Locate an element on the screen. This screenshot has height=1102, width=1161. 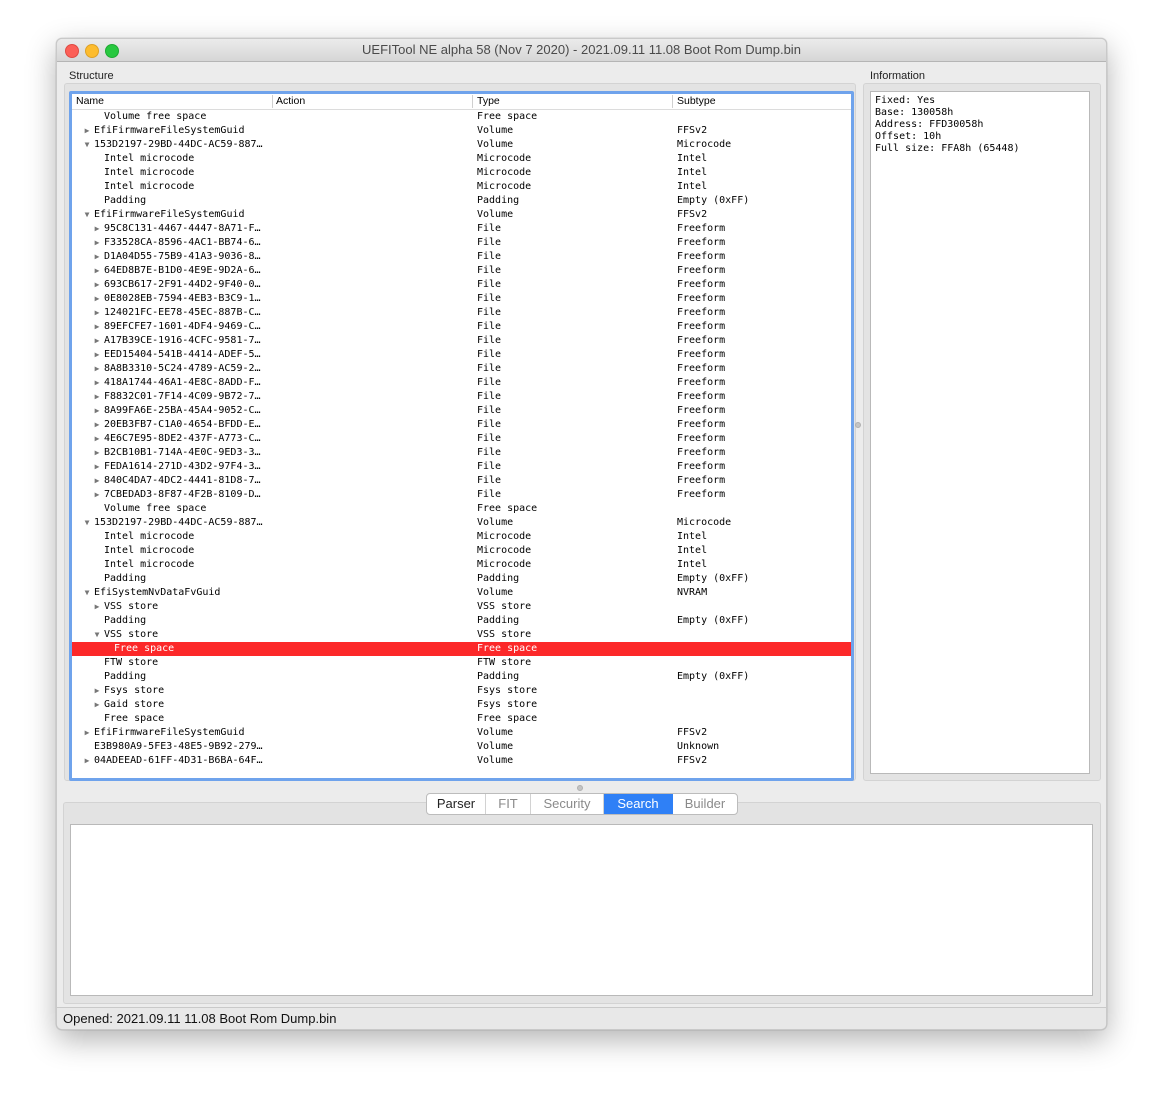
tree-row: ▶ 0E8028EB-7594-4EB3-B3C9-1… File Freeform is located at coordinates (461, 299).